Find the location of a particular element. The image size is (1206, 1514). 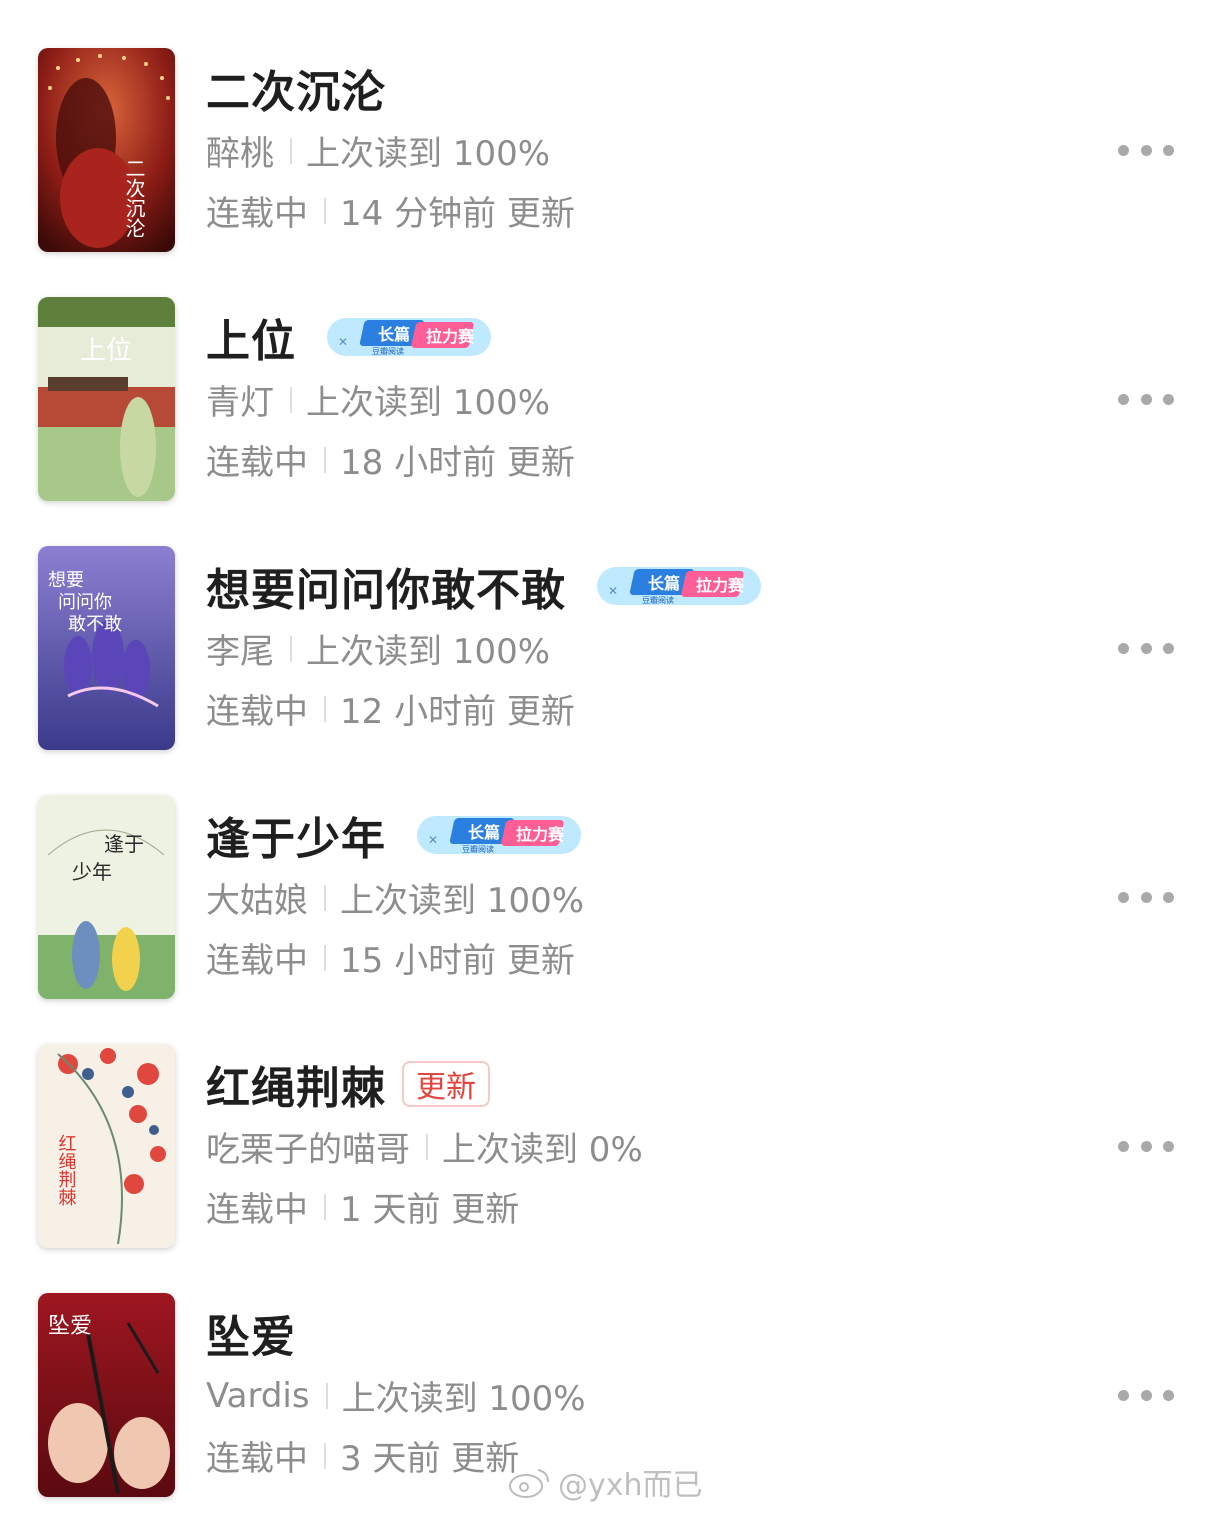

title-line: 红绳荆棘 更新 is located at coordinates (348, 1085).